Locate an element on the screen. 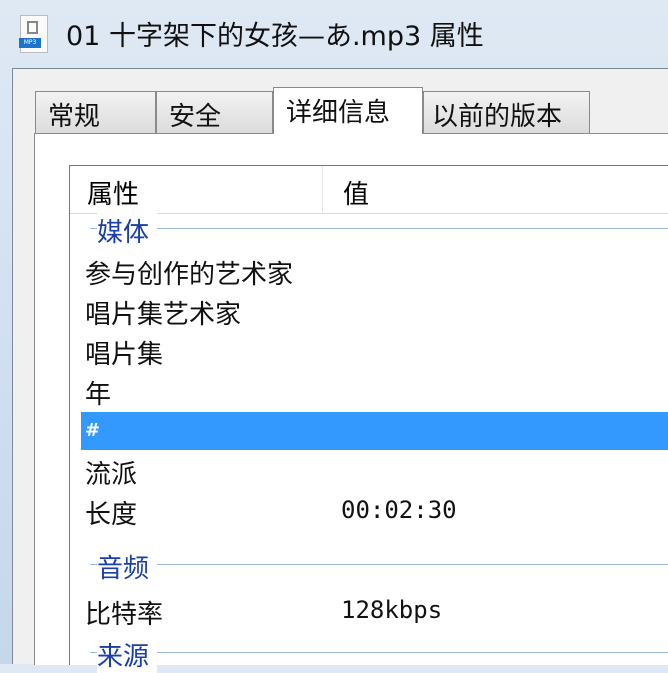  group-media: 媒体 is located at coordinates (369, 230).